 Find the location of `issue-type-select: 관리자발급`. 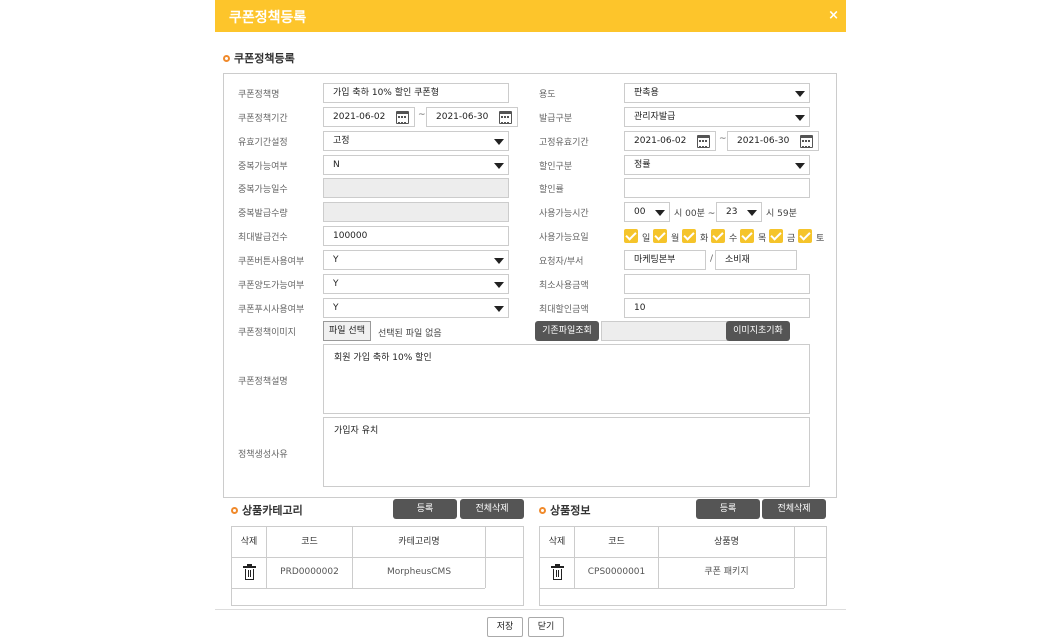

issue-type-select: 관리자발급 is located at coordinates (717, 117).